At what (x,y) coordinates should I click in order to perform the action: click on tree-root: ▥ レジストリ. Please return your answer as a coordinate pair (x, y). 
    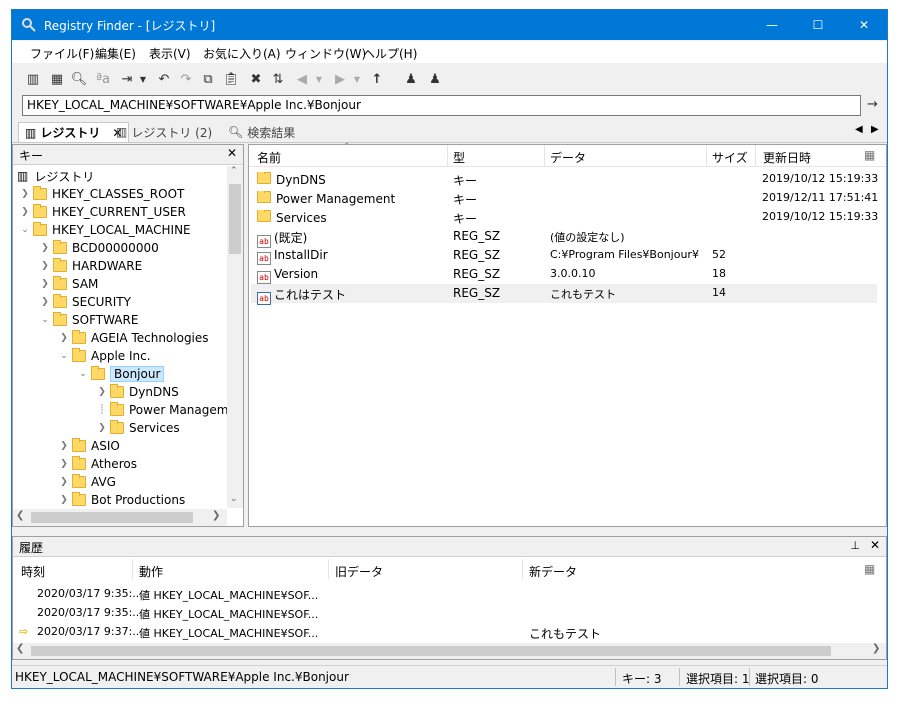
    Looking at the image, I should click on (55, 176).